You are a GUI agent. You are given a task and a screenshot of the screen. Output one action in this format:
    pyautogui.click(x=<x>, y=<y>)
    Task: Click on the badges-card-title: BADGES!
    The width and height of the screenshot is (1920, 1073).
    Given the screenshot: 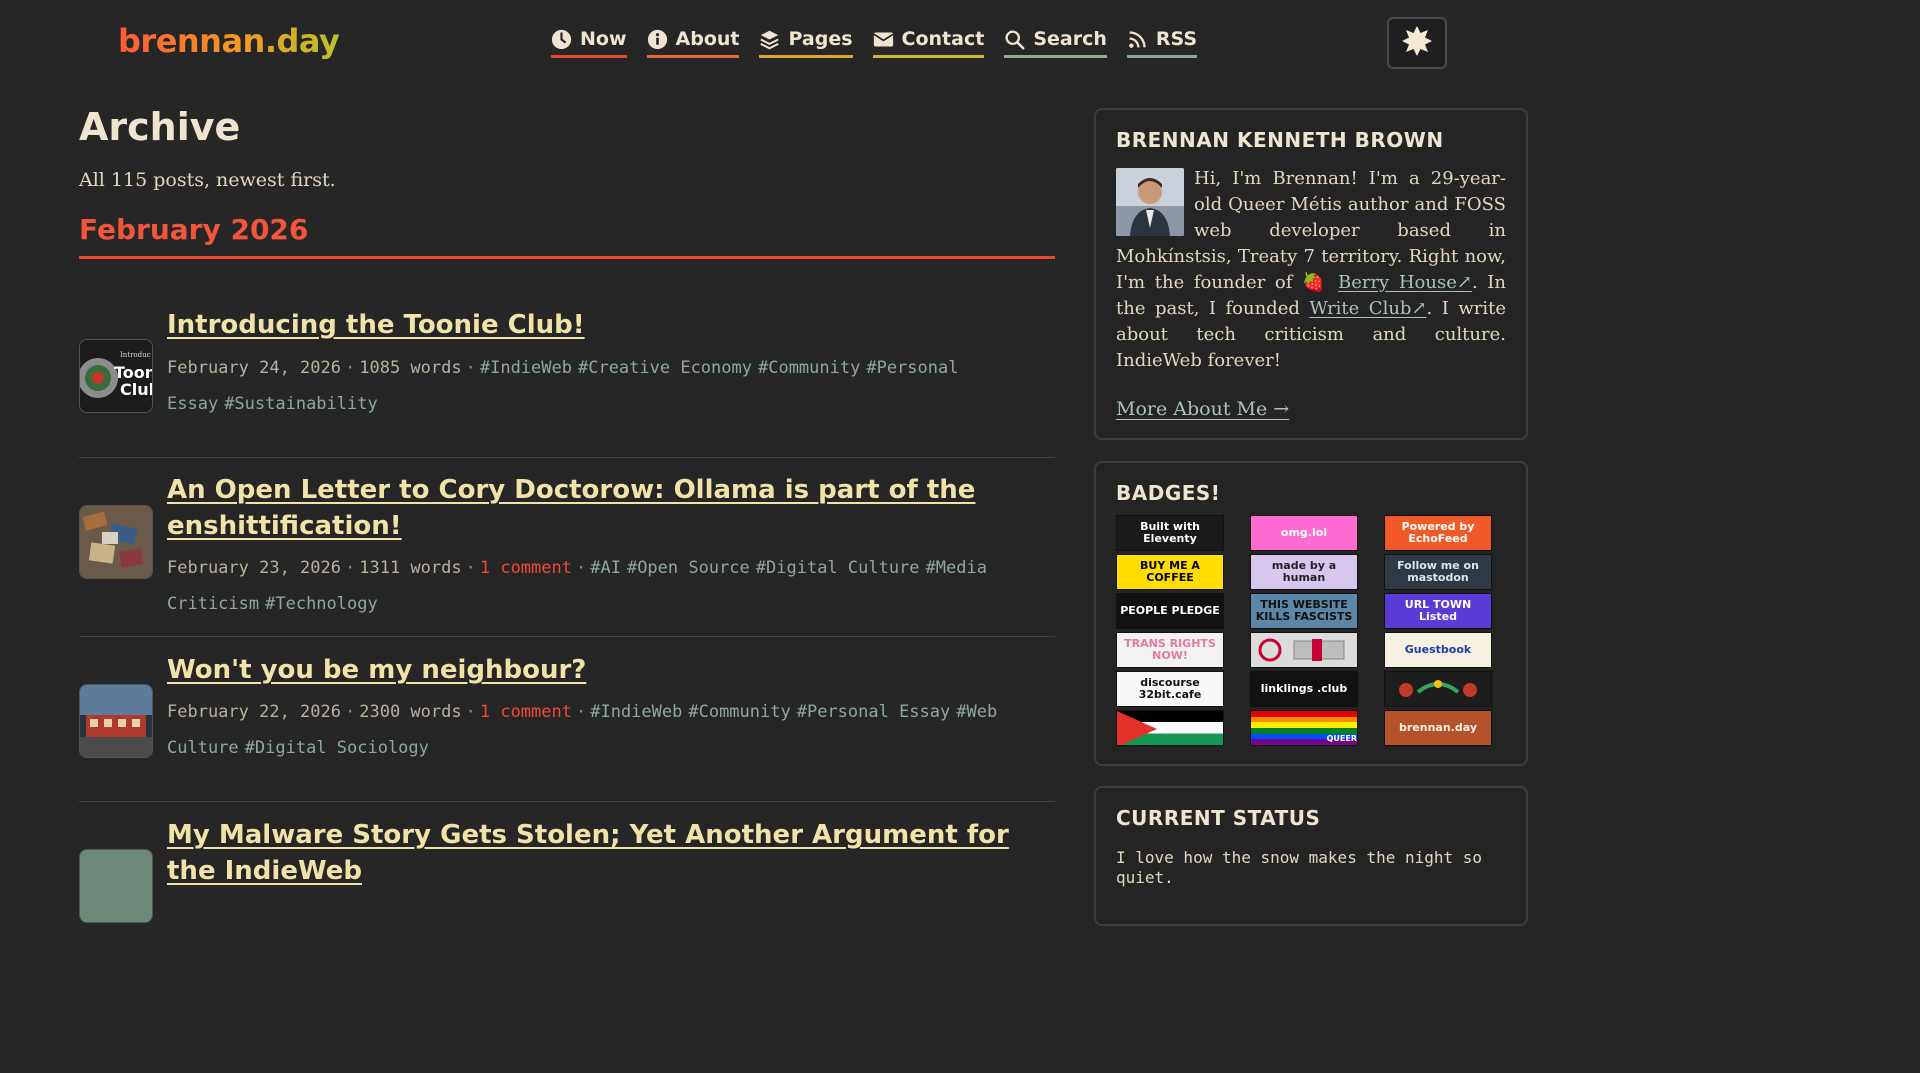 What is the action you would take?
    pyautogui.click(x=1168, y=493)
    